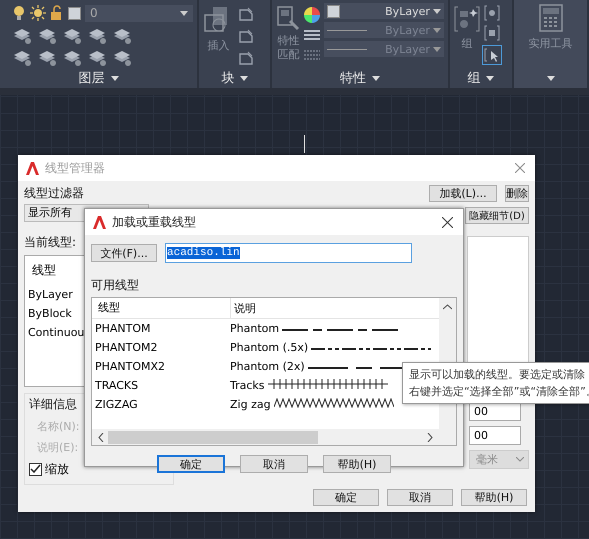 This screenshot has height=539, width=589. Describe the element at coordinates (123, 328) in the screenshot. I see `table-cell-text: PHANTOM` at that location.